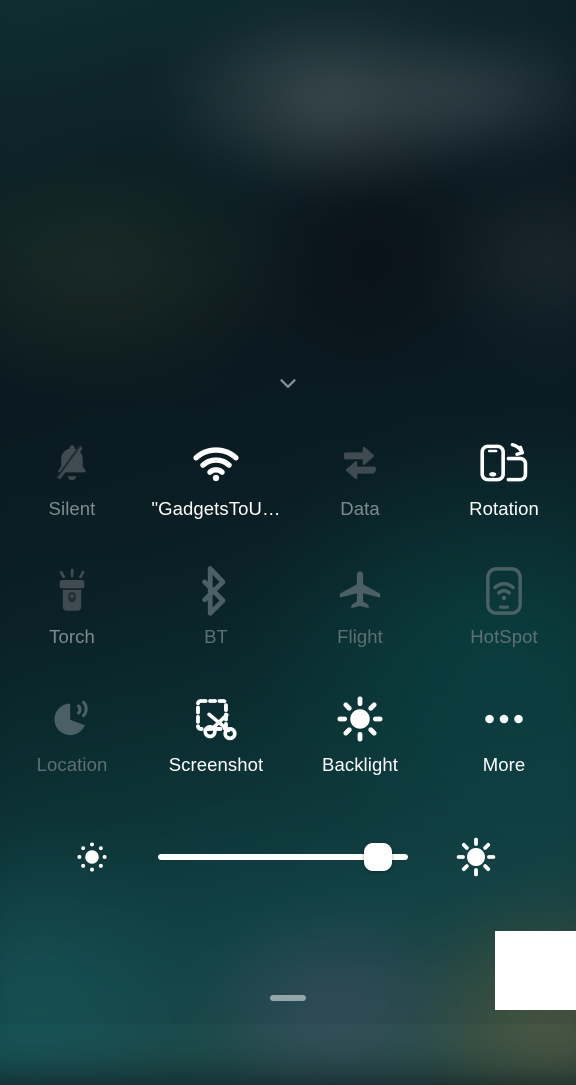  Describe the element at coordinates (216, 719) in the screenshot. I see `scissors-crop-icon` at that location.